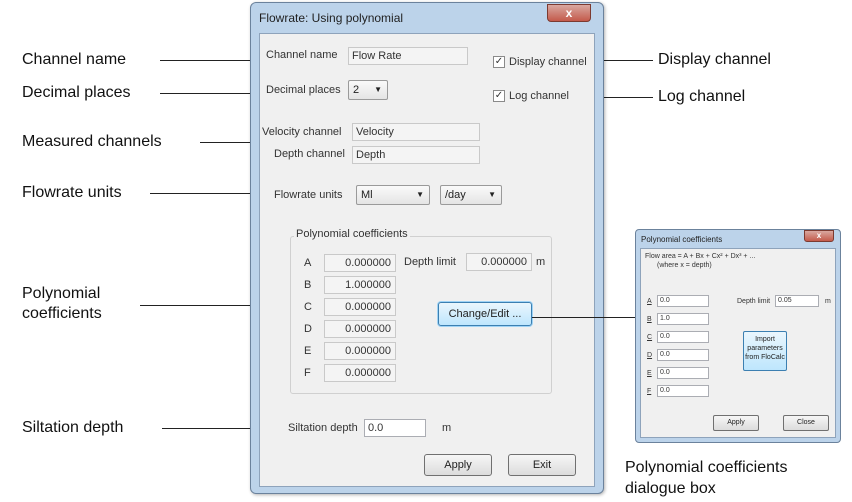 The width and height of the screenshot is (852, 502). I want to click on log-channel-label: Log channel, so click(539, 96).